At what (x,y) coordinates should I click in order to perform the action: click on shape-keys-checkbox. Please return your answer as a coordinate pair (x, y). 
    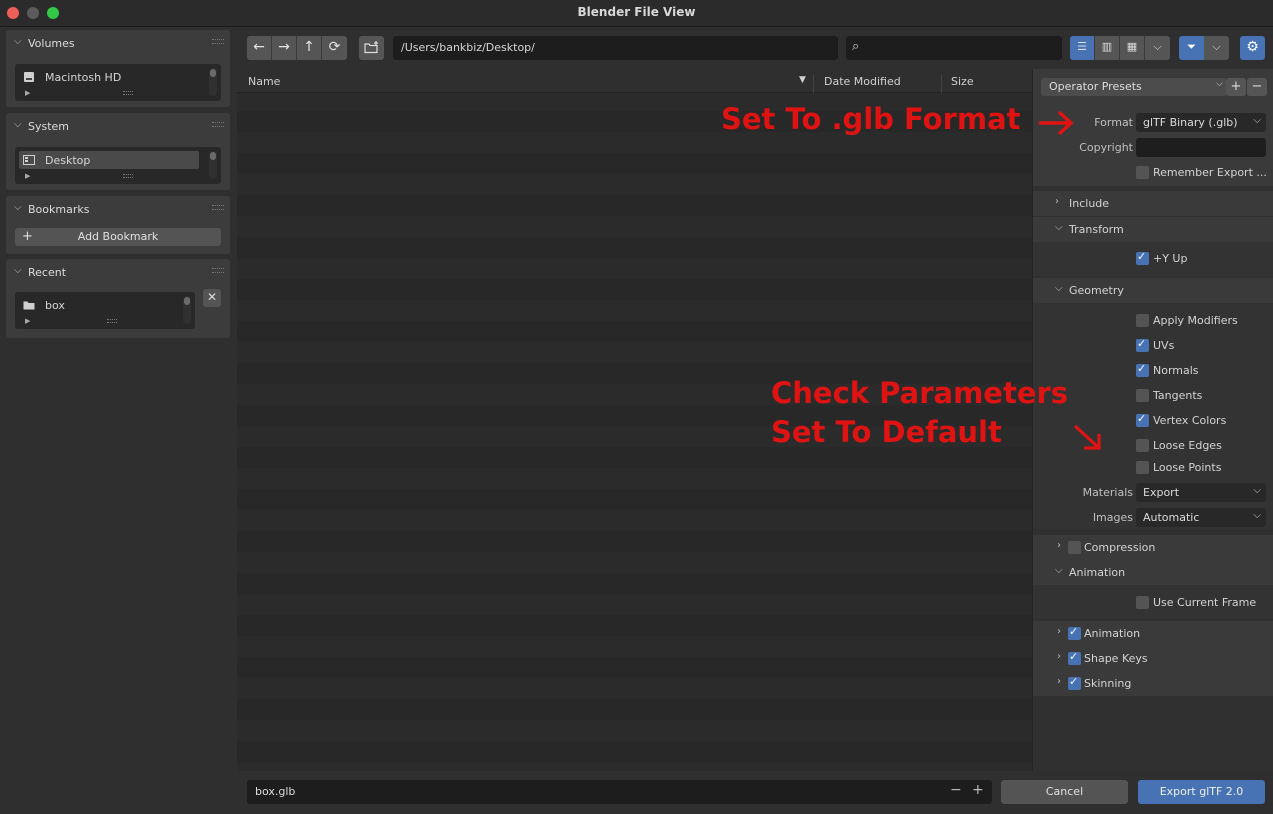
    Looking at the image, I should click on (1074, 657).